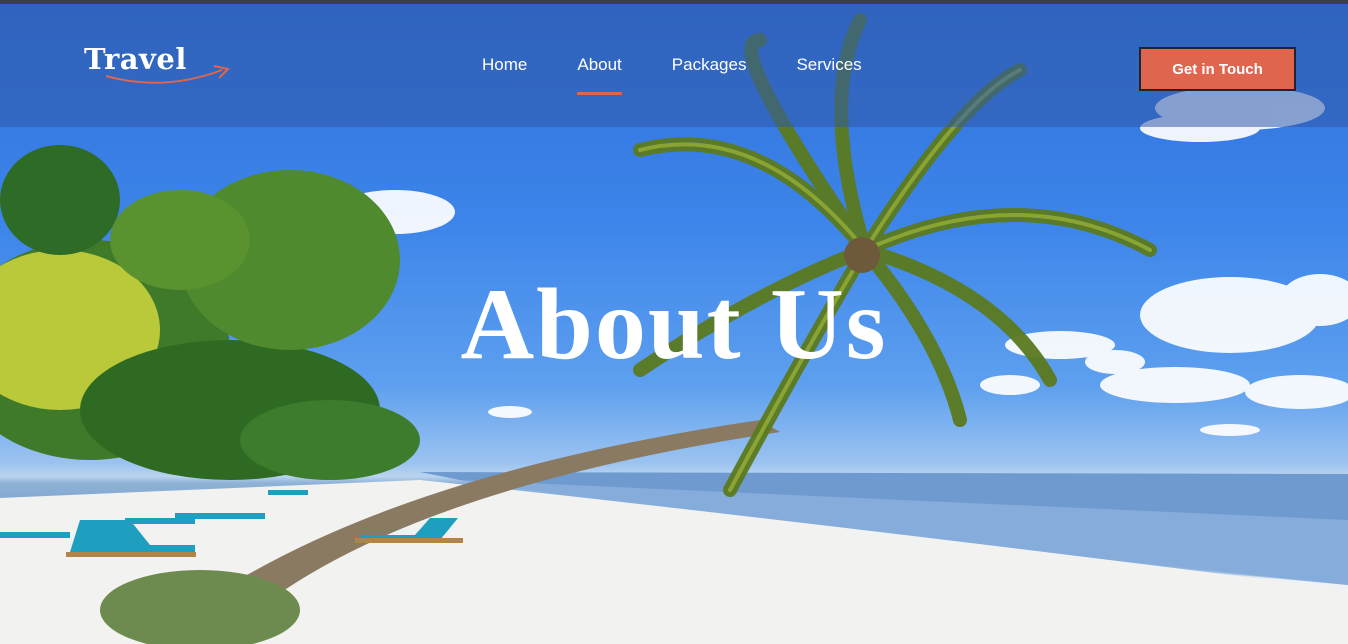 Image resolution: width=1348 pixels, height=644 pixels. I want to click on main-nav: Home About Packages Services, so click(672, 75).